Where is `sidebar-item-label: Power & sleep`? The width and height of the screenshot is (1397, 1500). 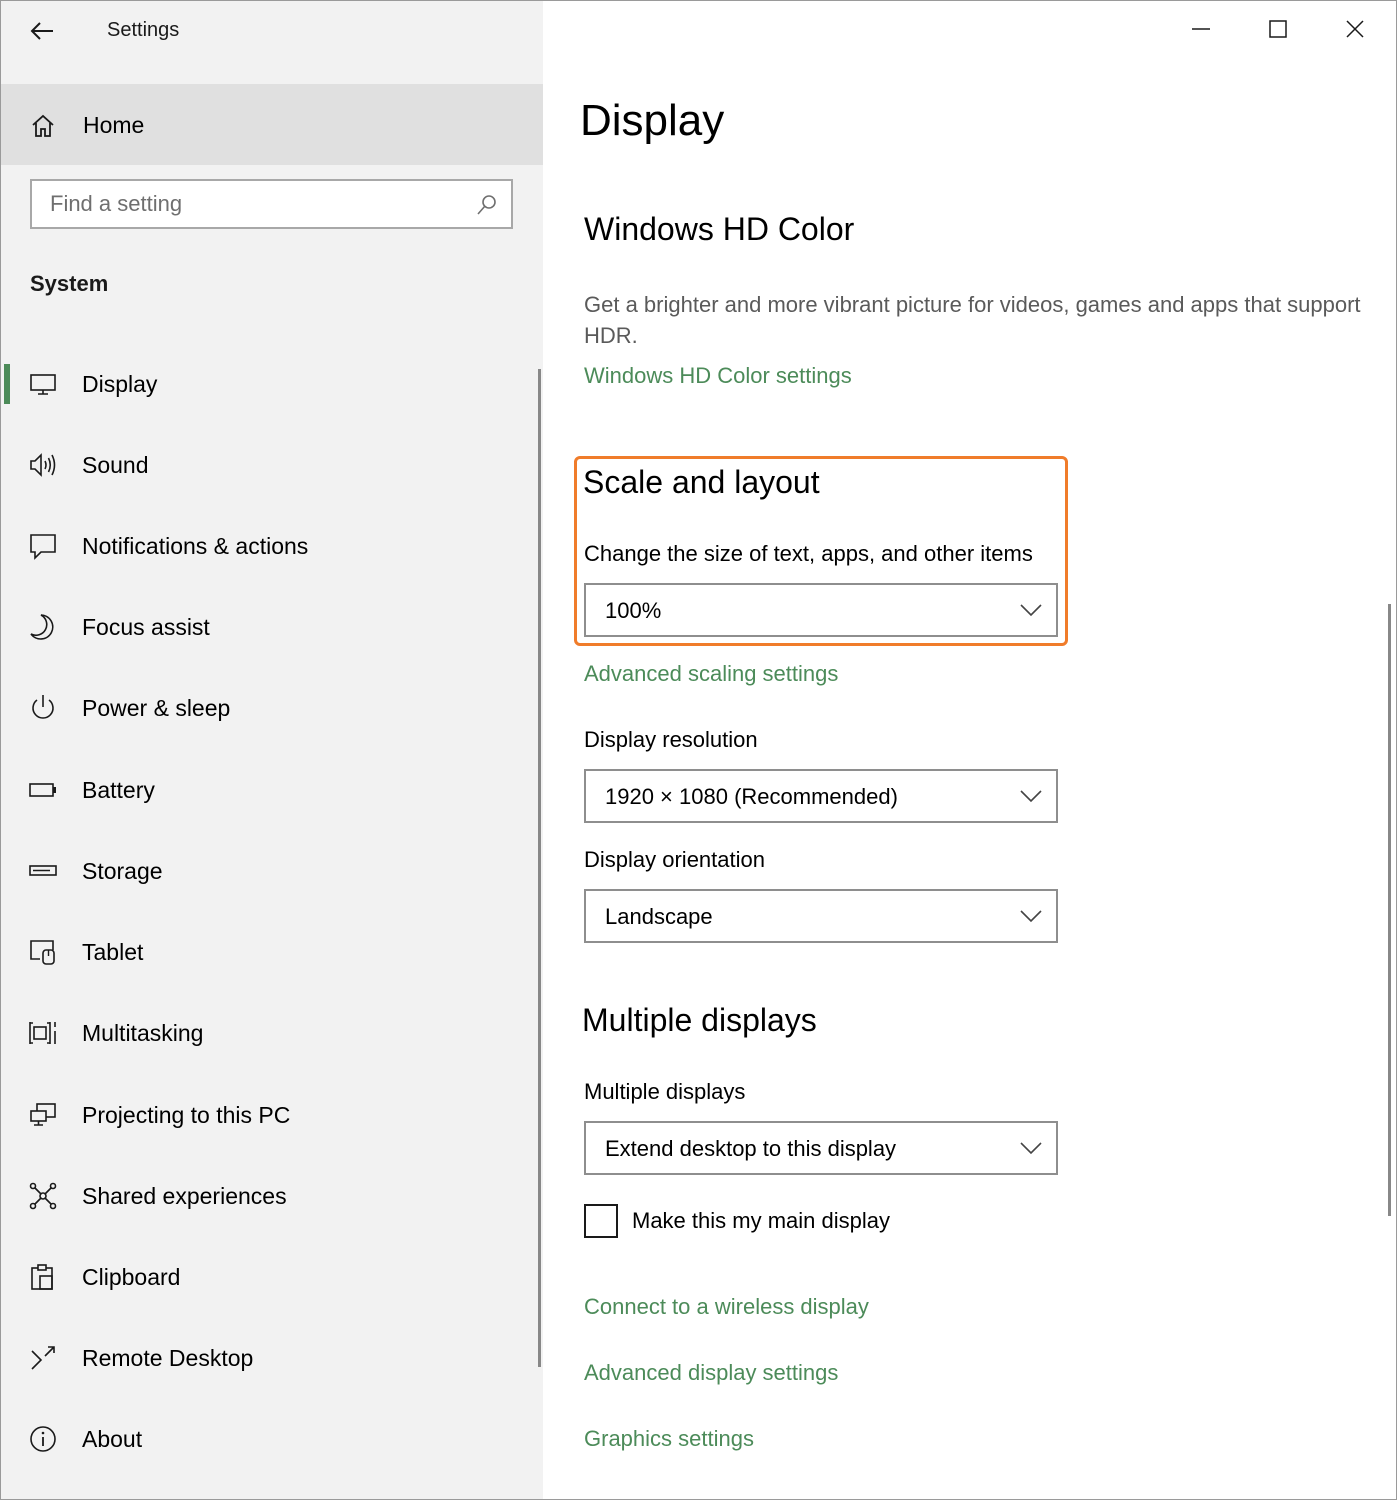 sidebar-item-label: Power & sleep is located at coordinates (156, 708).